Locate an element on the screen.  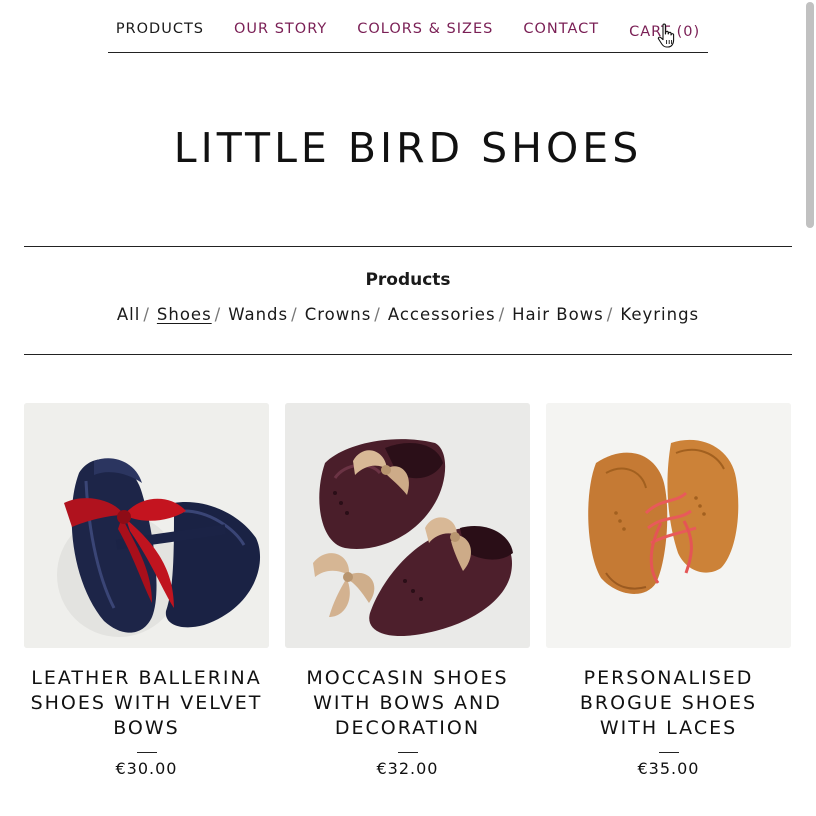
nav-contact: CONTACT is located at coordinates (561, 29).